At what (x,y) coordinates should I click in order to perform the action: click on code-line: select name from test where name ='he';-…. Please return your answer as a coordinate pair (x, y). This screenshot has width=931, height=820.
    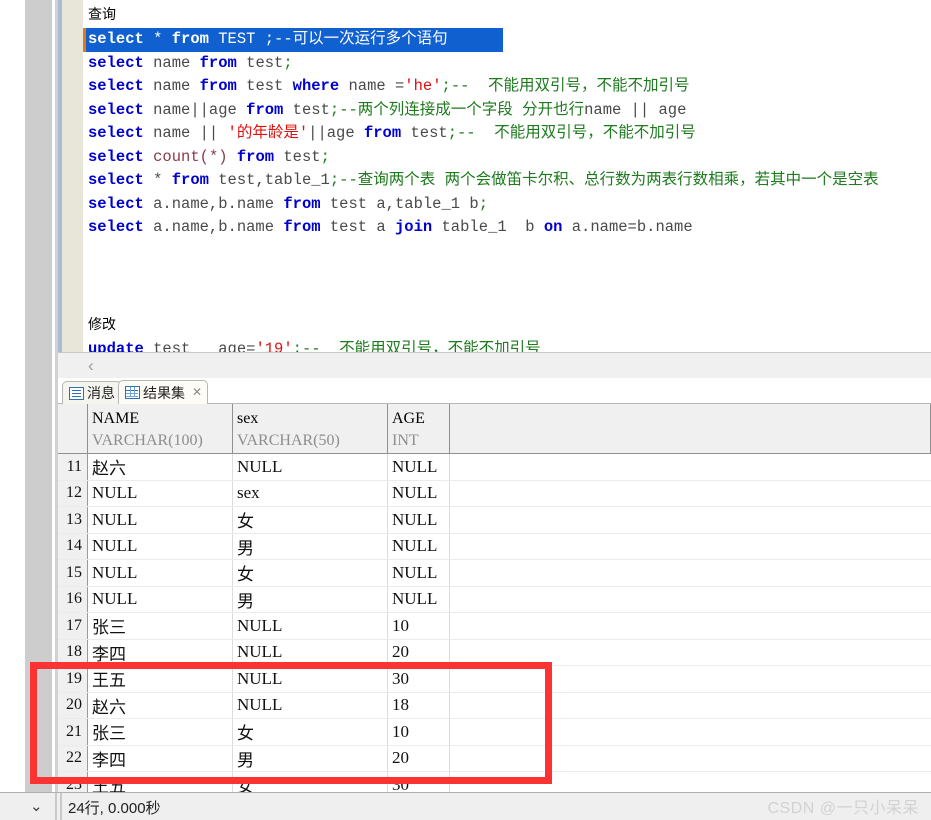
    Looking at the image, I should click on (507, 87).